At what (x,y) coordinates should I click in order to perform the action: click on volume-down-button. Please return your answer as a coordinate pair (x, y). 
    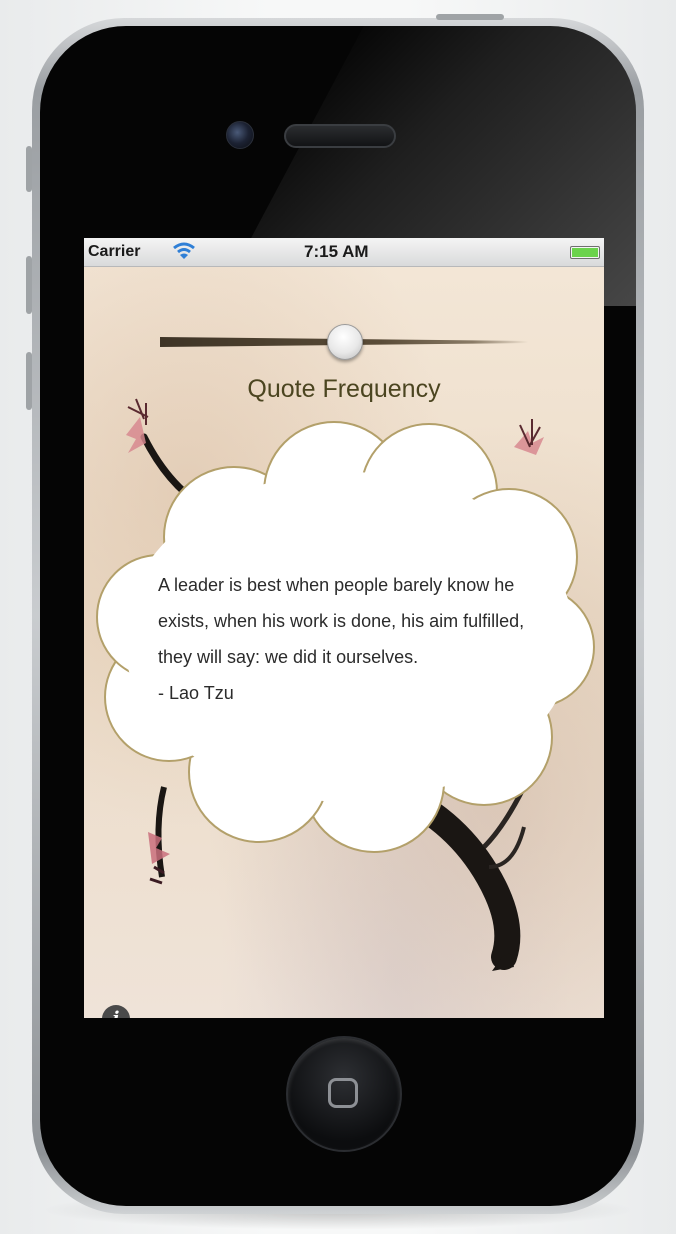
    Looking at the image, I should click on (29, 381).